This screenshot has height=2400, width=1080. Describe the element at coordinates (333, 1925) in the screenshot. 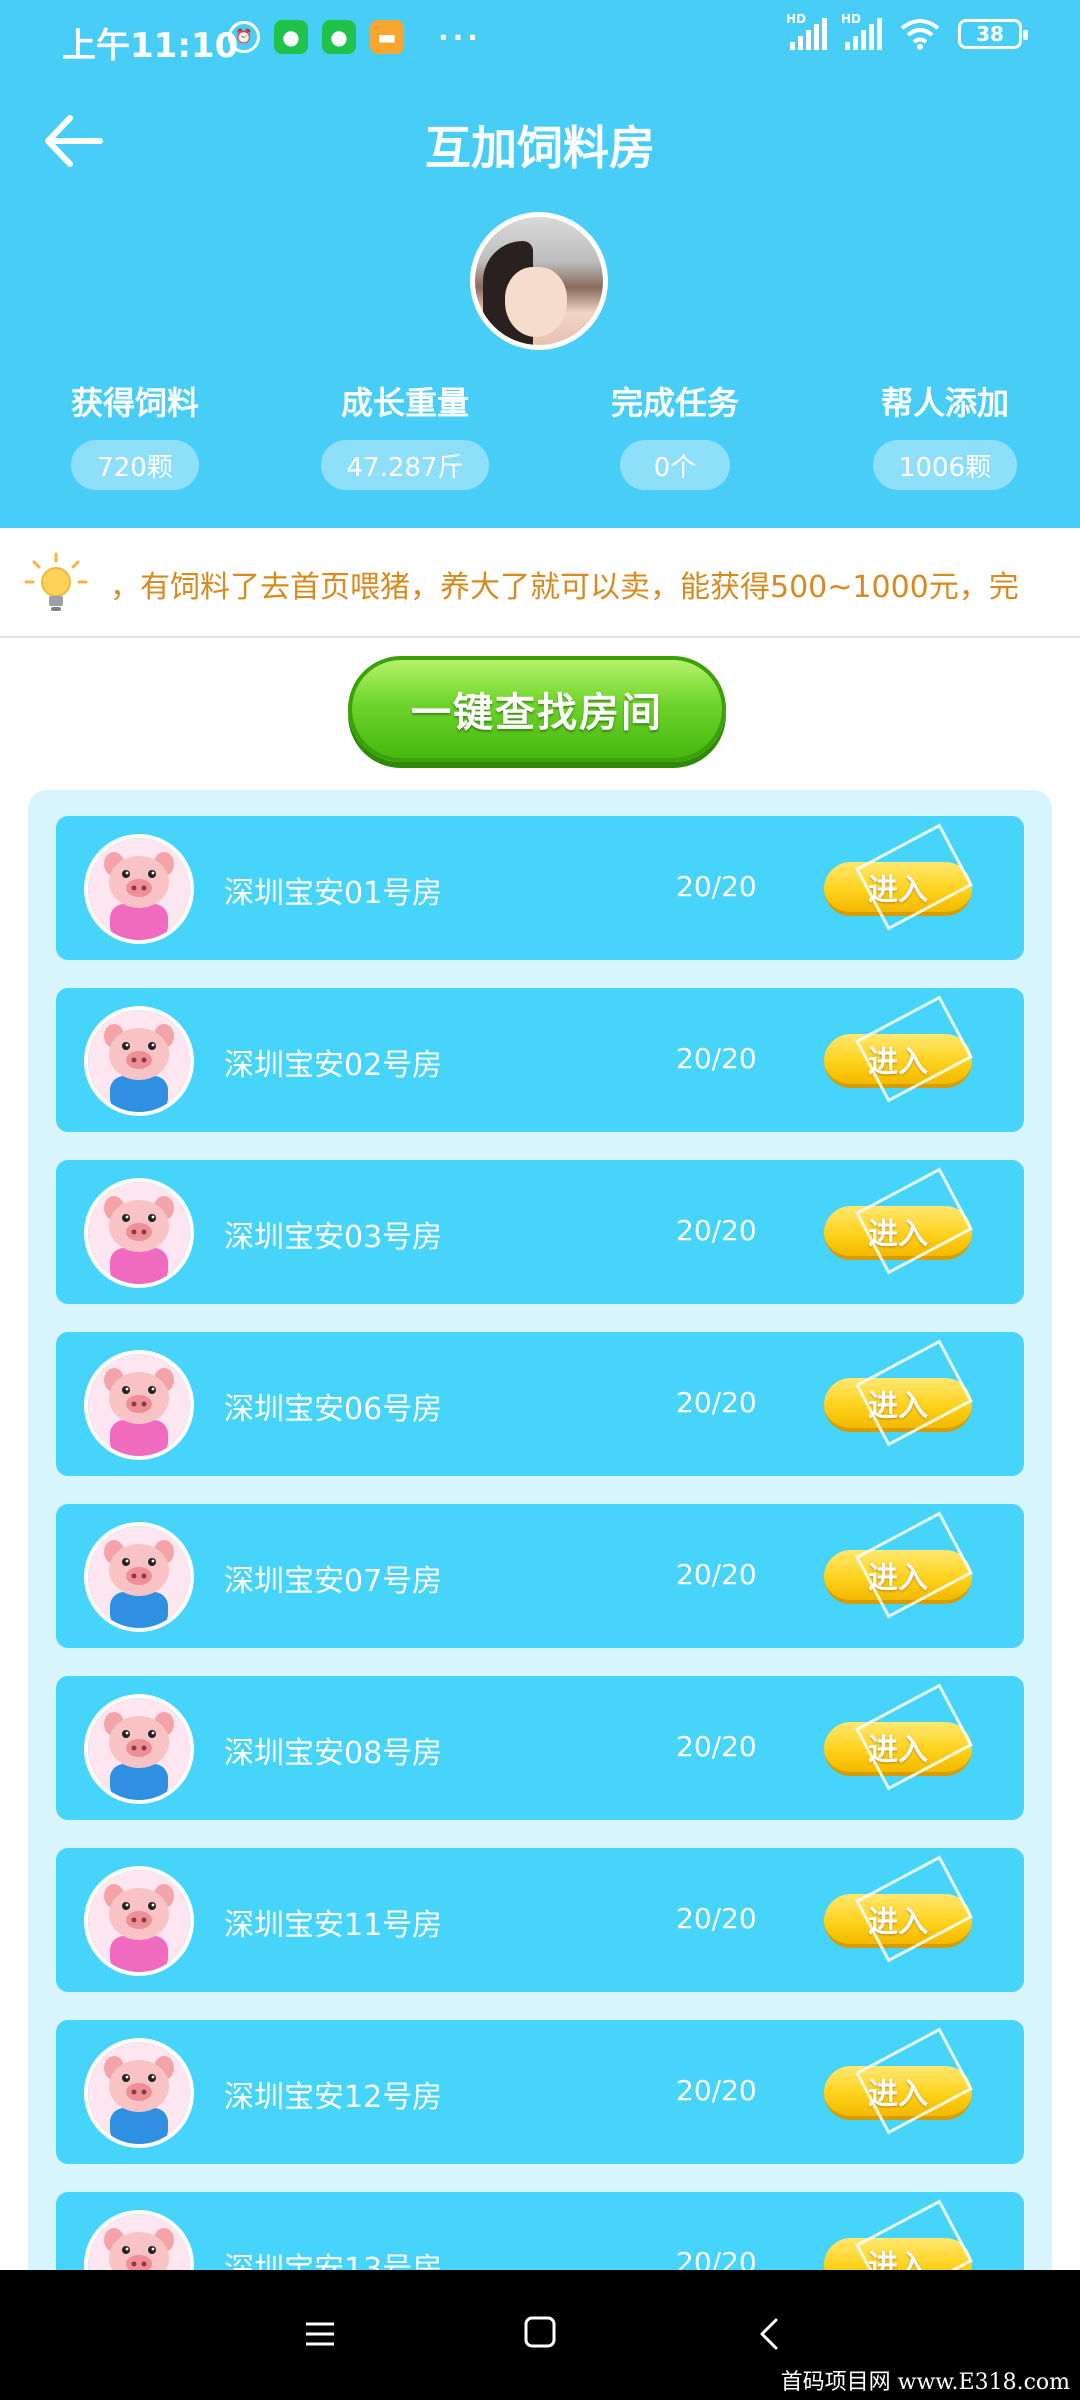

I see `room-name: 深圳宝安11号房` at that location.